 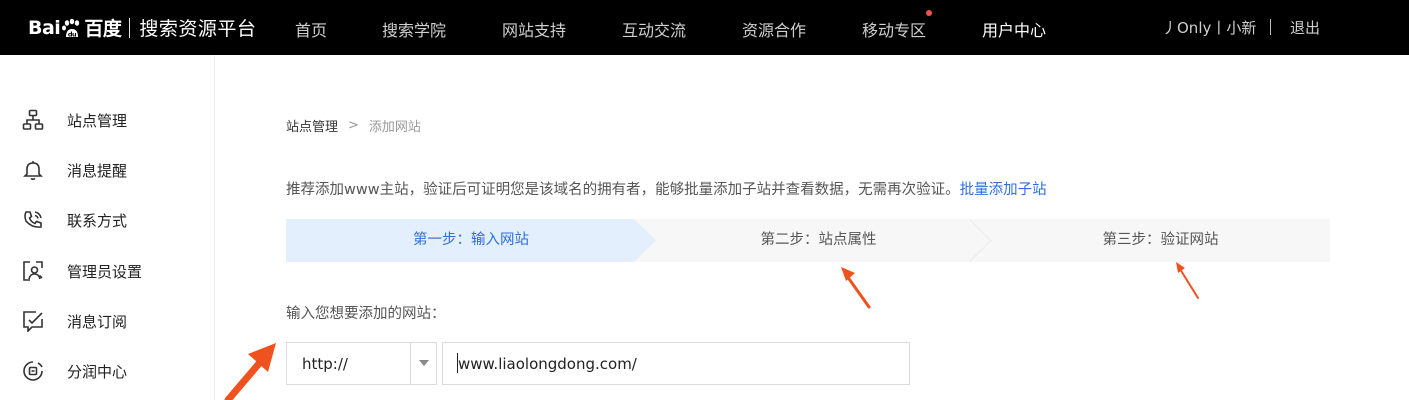 I want to click on protocol-select: http://, so click(x=361, y=363).